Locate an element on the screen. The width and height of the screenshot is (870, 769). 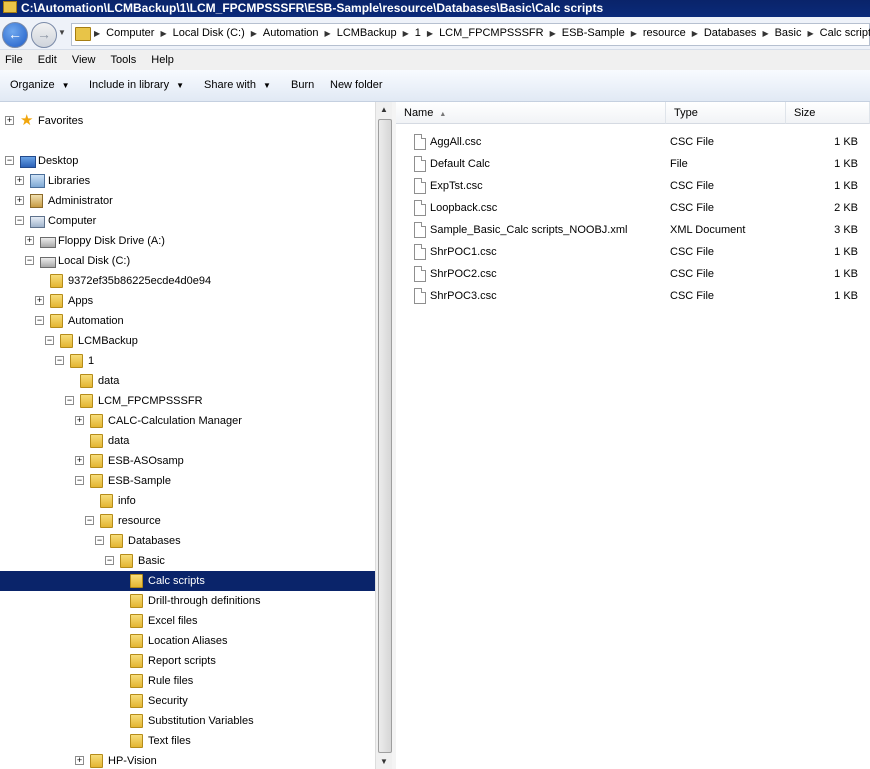
tree-item: − Local Disk (C:) is located at coordinates (187, 261).